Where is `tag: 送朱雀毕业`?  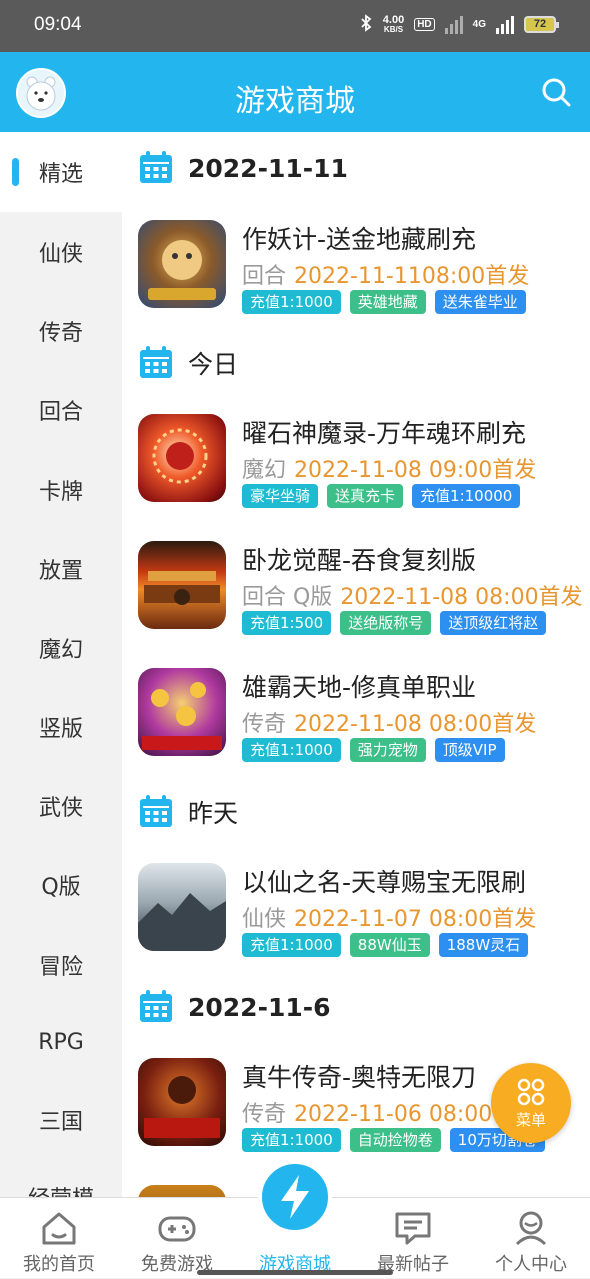 tag: 送朱雀毕业 is located at coordinates (480, 302).